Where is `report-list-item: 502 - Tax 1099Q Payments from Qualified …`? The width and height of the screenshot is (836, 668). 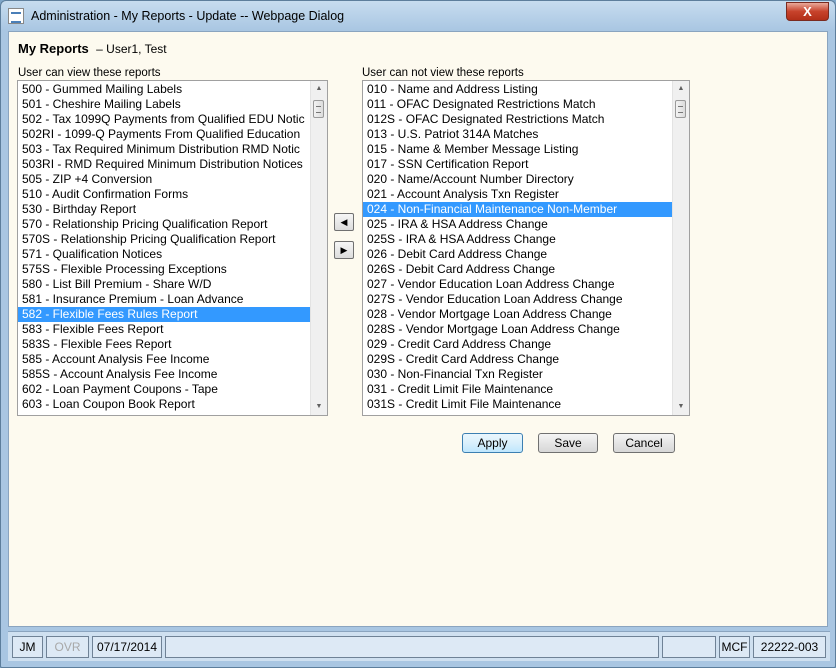
report-list-item: 502 - Tax 1099Q Payments from Qualified … is located at coordinates (164, 119).